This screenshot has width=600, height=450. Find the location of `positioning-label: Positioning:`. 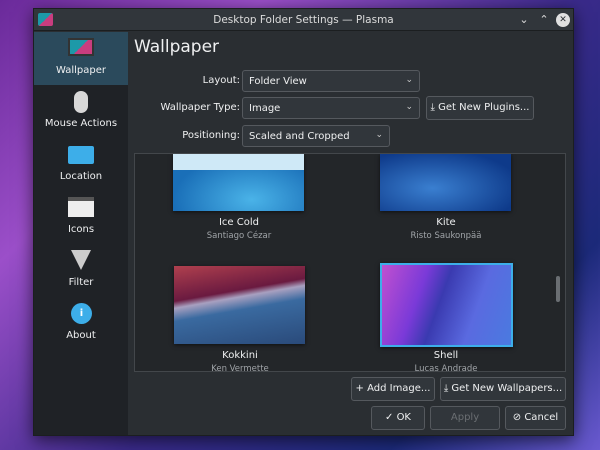

positioning-label: Positioning: is located at coordinates (211, 135).